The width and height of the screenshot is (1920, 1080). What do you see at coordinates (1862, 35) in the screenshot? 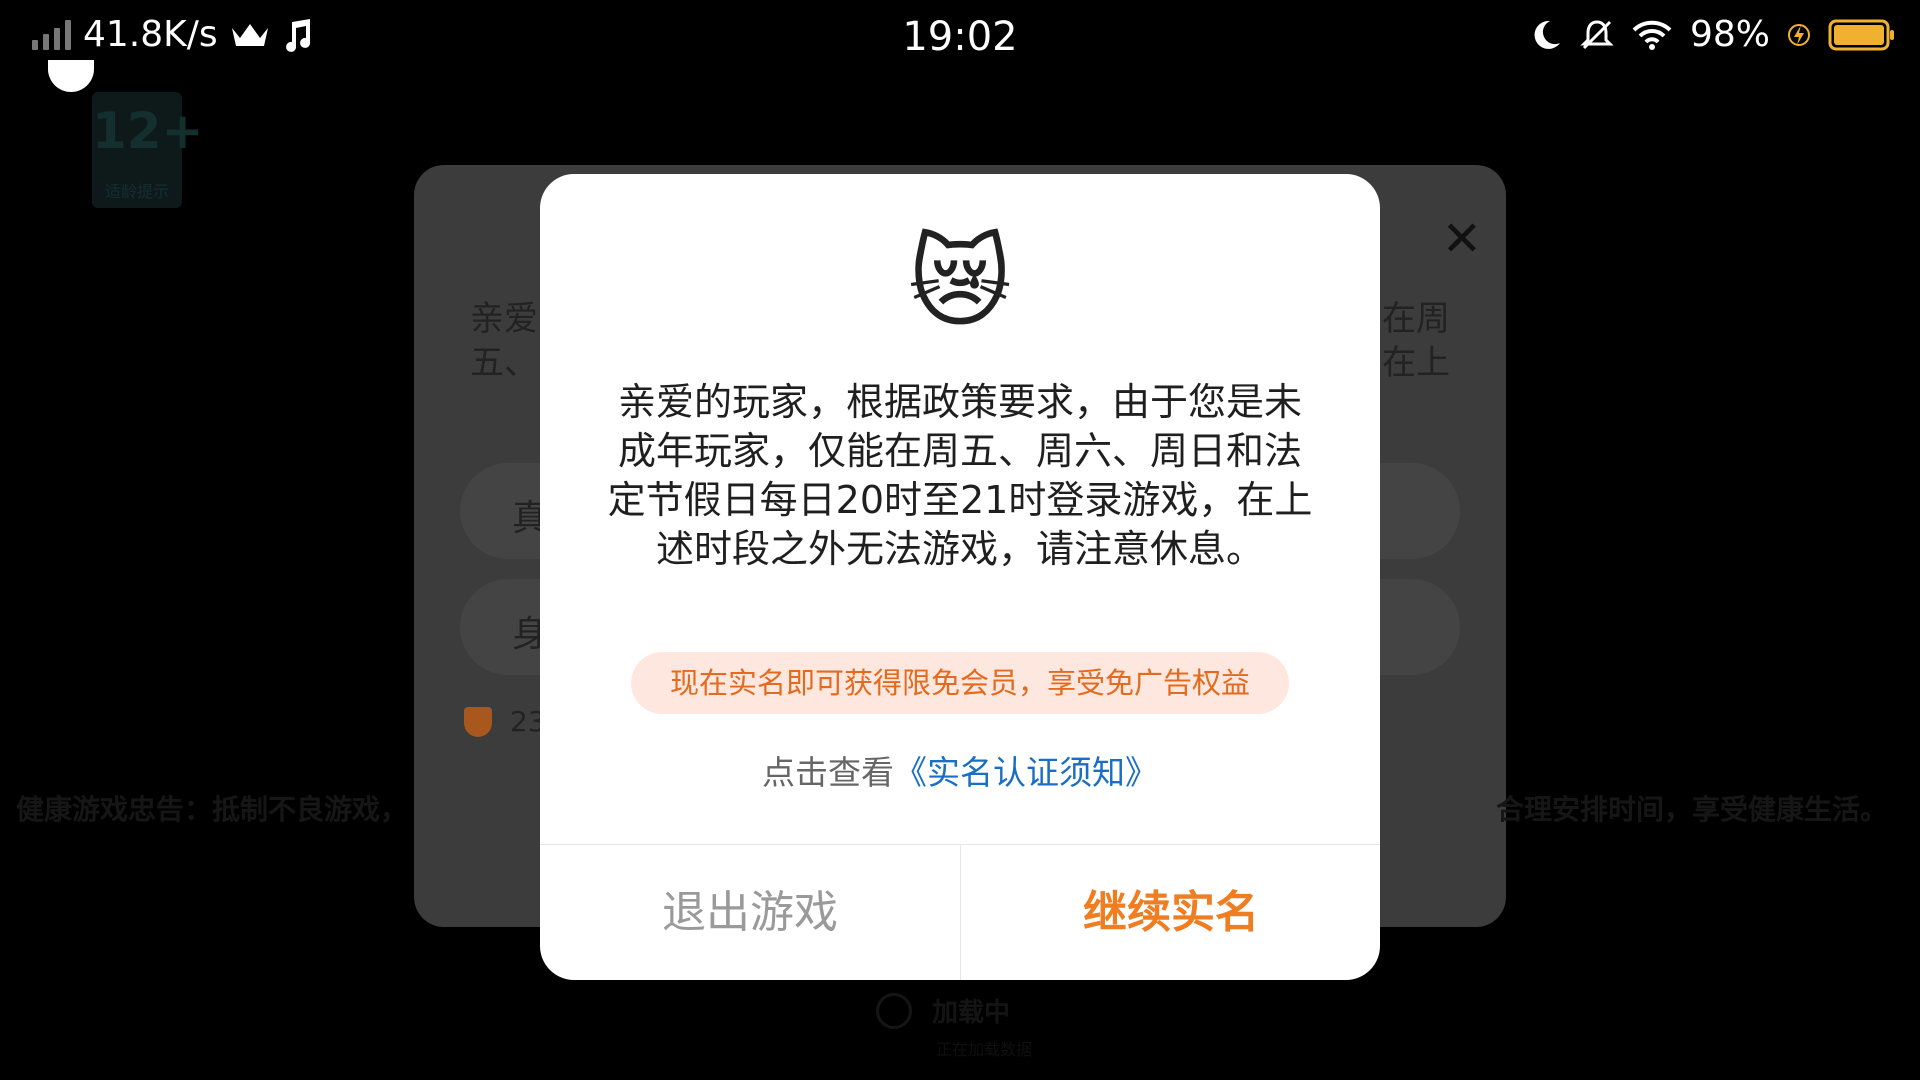
I see `battery-icon` at bounding box center [1862, 35].